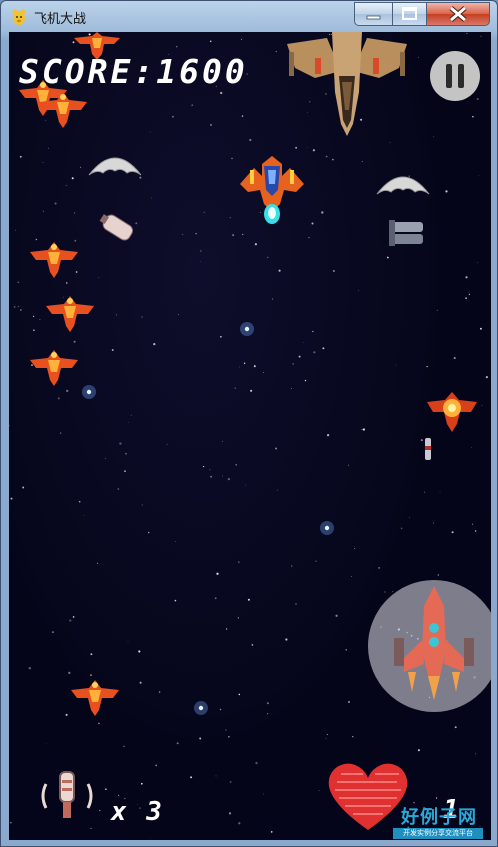 This screenshot has height=847, width=498. What do you see at coordinates (429, 646) in the screenshot?
I see `bomb-button` at bounding box center [429, 646].